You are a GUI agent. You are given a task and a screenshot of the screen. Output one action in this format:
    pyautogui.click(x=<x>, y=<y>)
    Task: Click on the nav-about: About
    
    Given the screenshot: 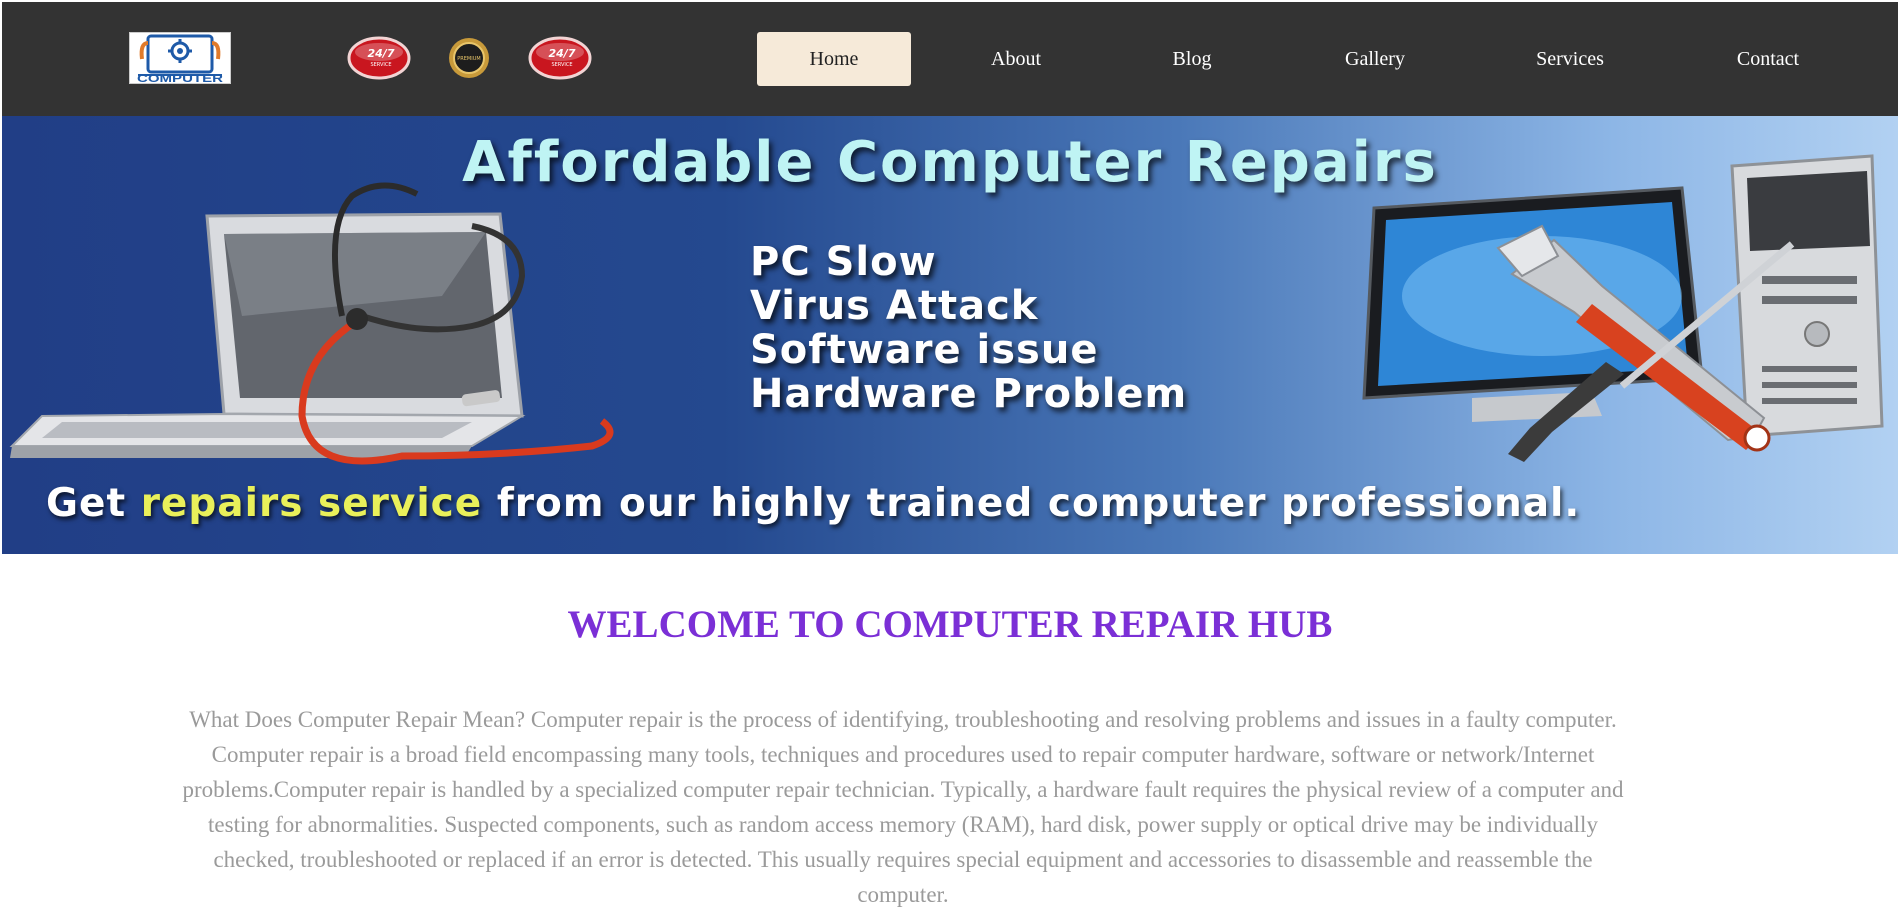 What is the action you would take?
    pyautogui.click(x=1016, y=59)
    